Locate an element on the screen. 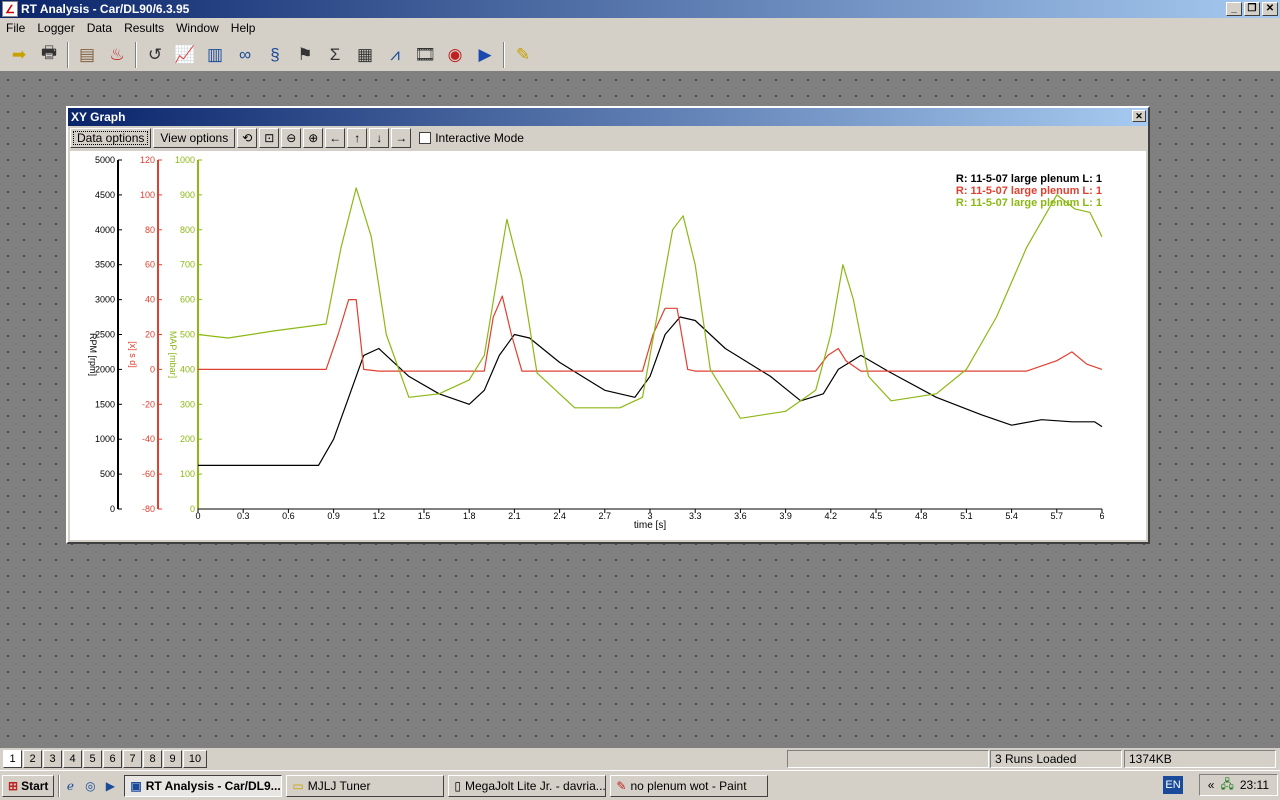 The image size is (1280, 800). view-options-button: View options is located at coordinates (194, 138).